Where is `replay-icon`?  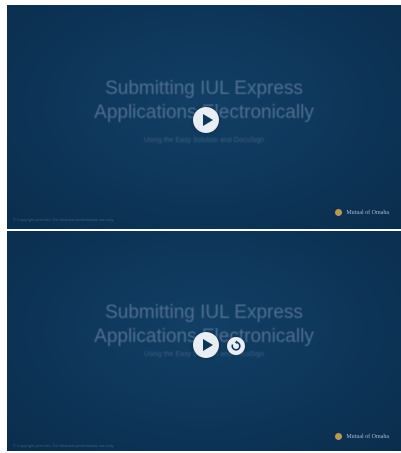
replay-icon is located at coordinates (236, 345).